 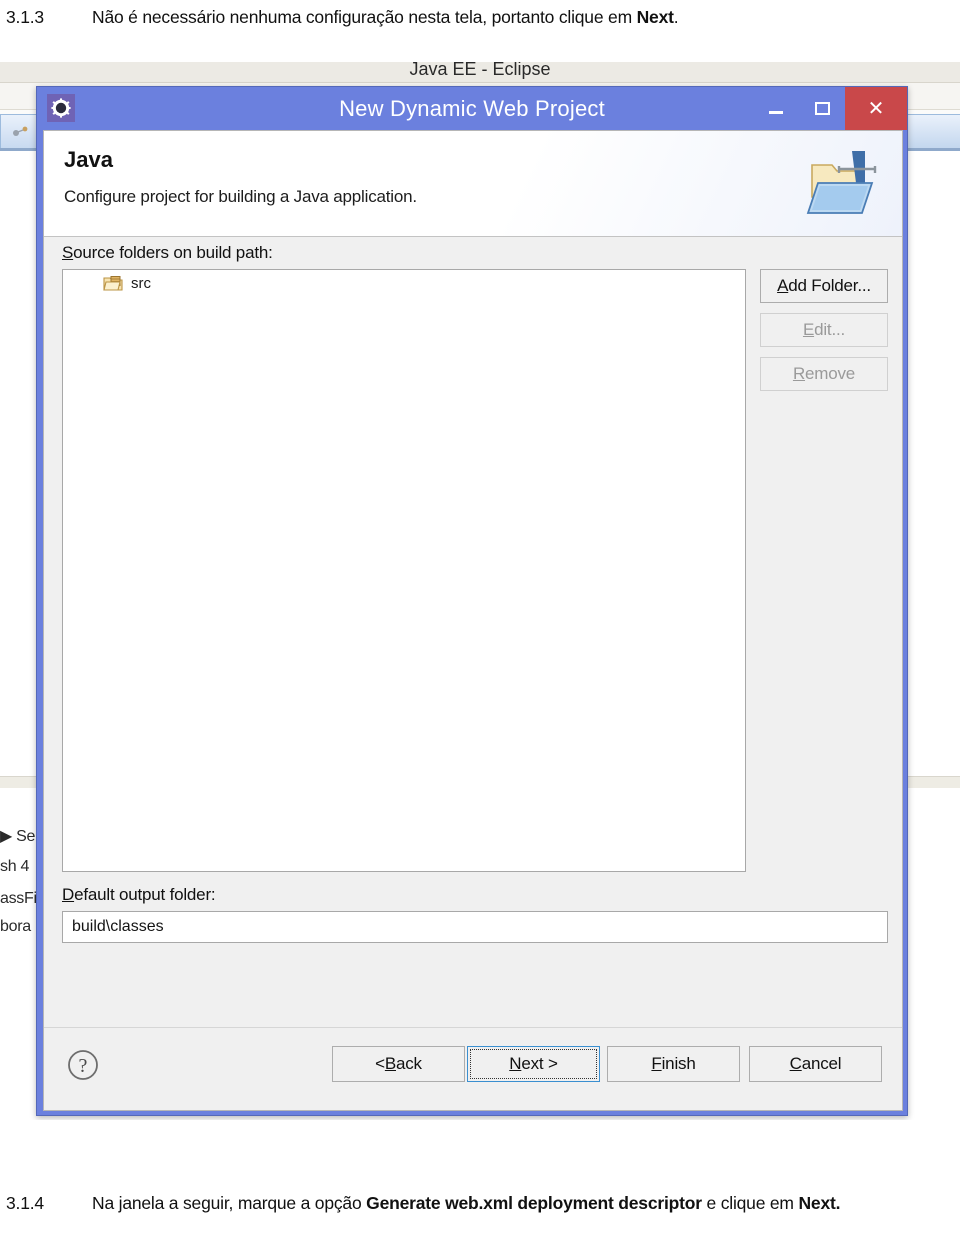 What do you see at coordinates (229, 1203) in the screenshot?
I see `caption-bottom-text-before: Na janela a seguir, marque a opção` at bounding box center [229, 1203].